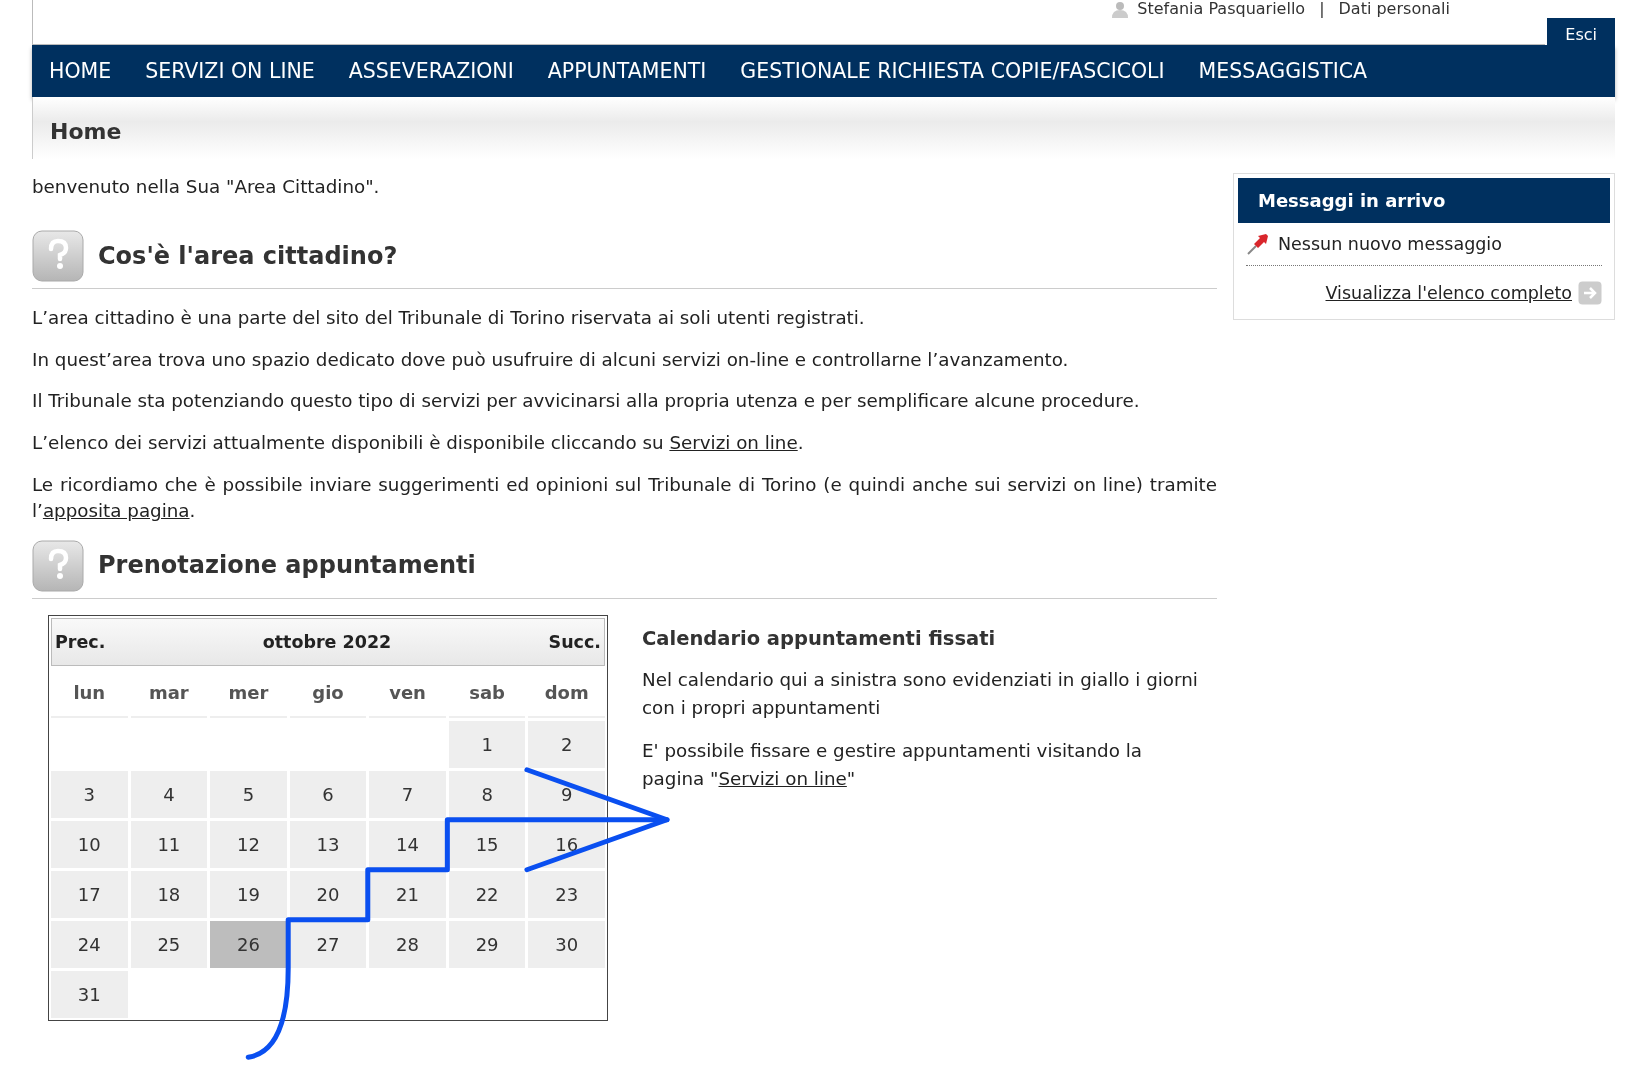 The width and height of the screenshot is (1625, 1075). I want to click on day-cell: 28, so click(407, 944).